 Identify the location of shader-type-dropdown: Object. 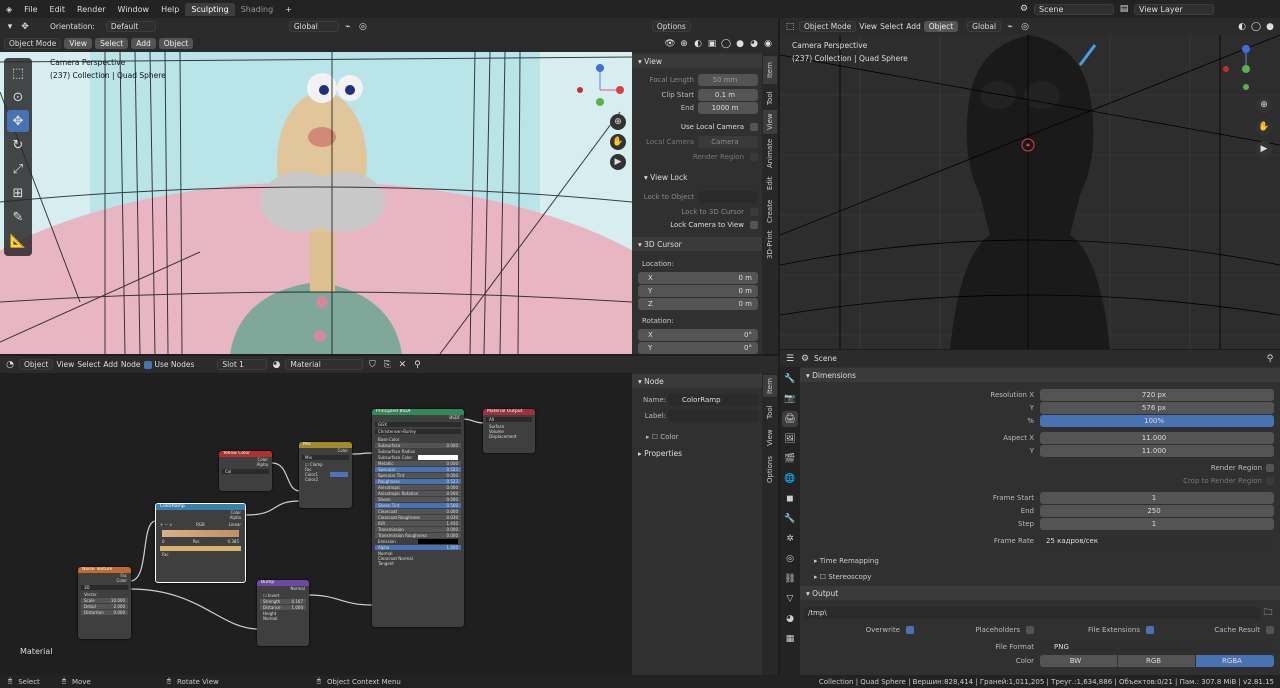
(36, 364).